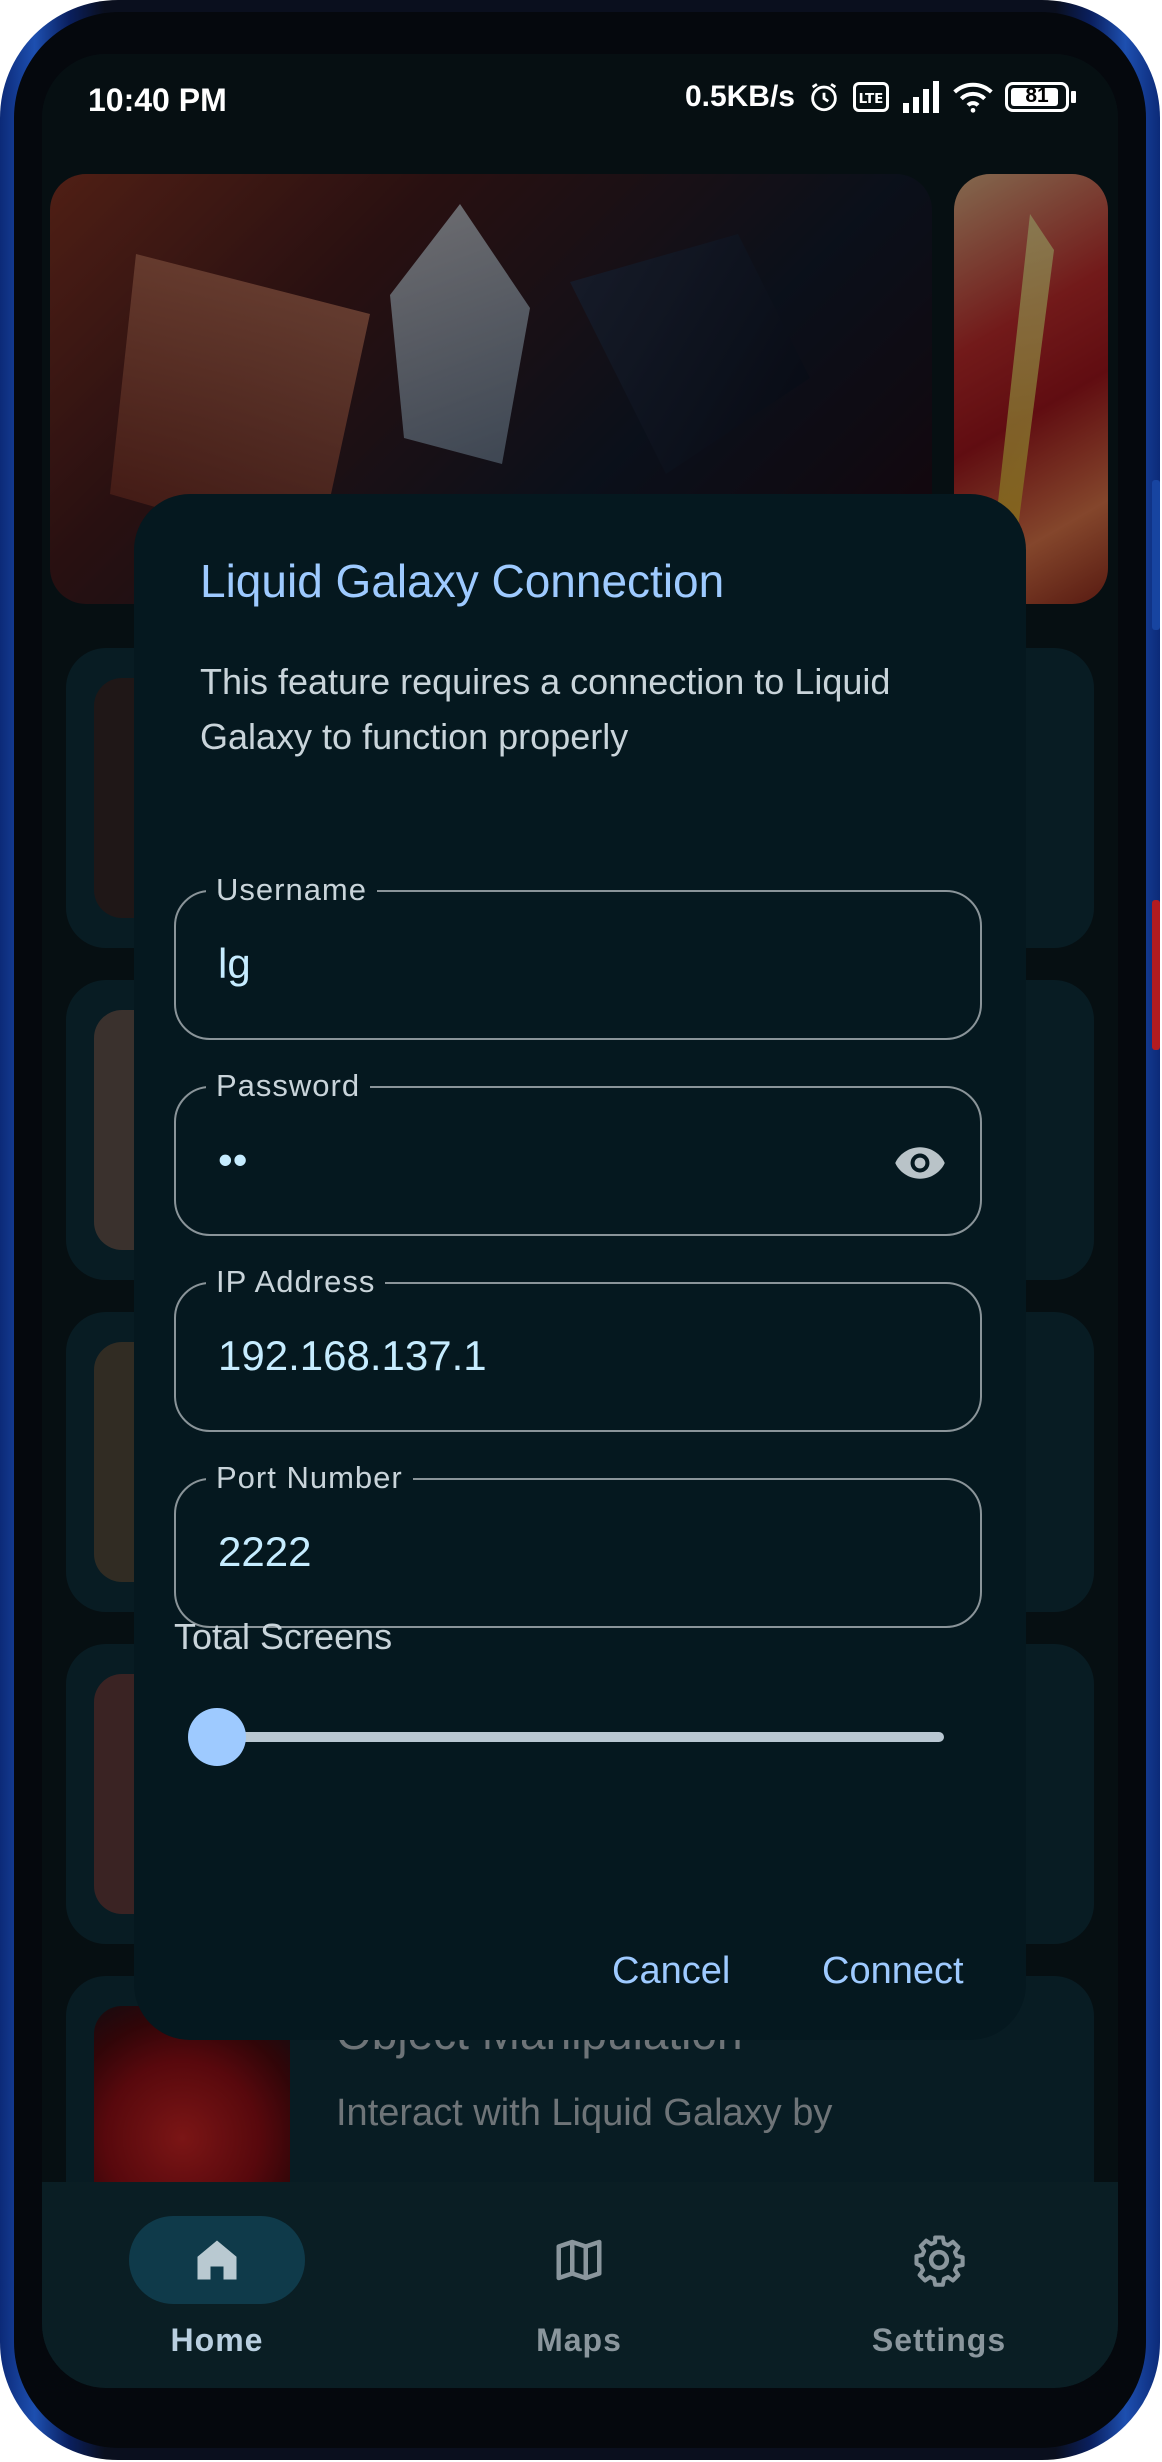 The width and height of the screenshot is (1162, 2462). Describe the element at coordinates (265, 1551) in the screenshot. I see `port-number-value: 2222` at that location.